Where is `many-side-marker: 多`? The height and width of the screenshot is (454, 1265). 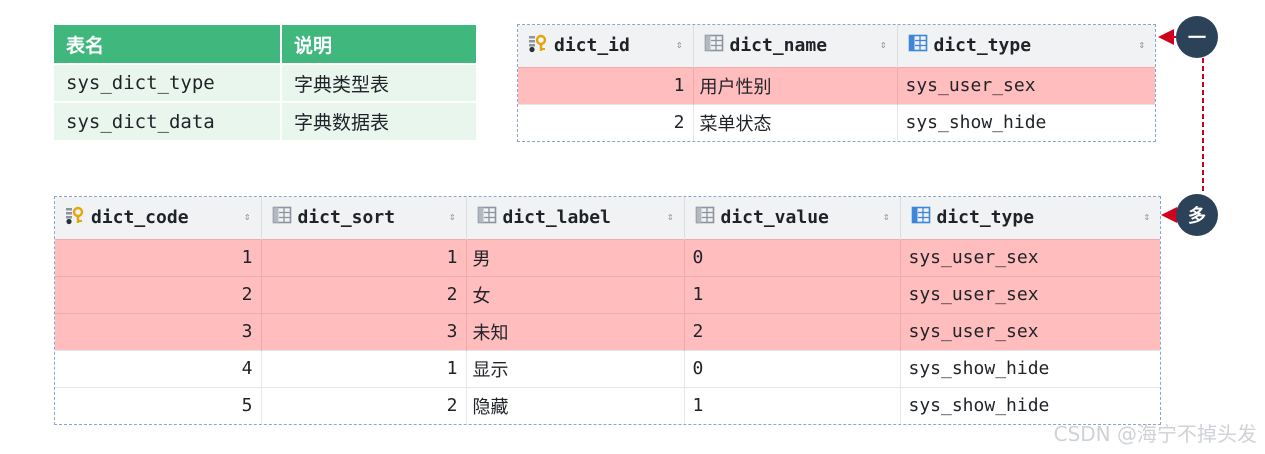
many-side-marker: 多 is located at coordinates (1197, 215).